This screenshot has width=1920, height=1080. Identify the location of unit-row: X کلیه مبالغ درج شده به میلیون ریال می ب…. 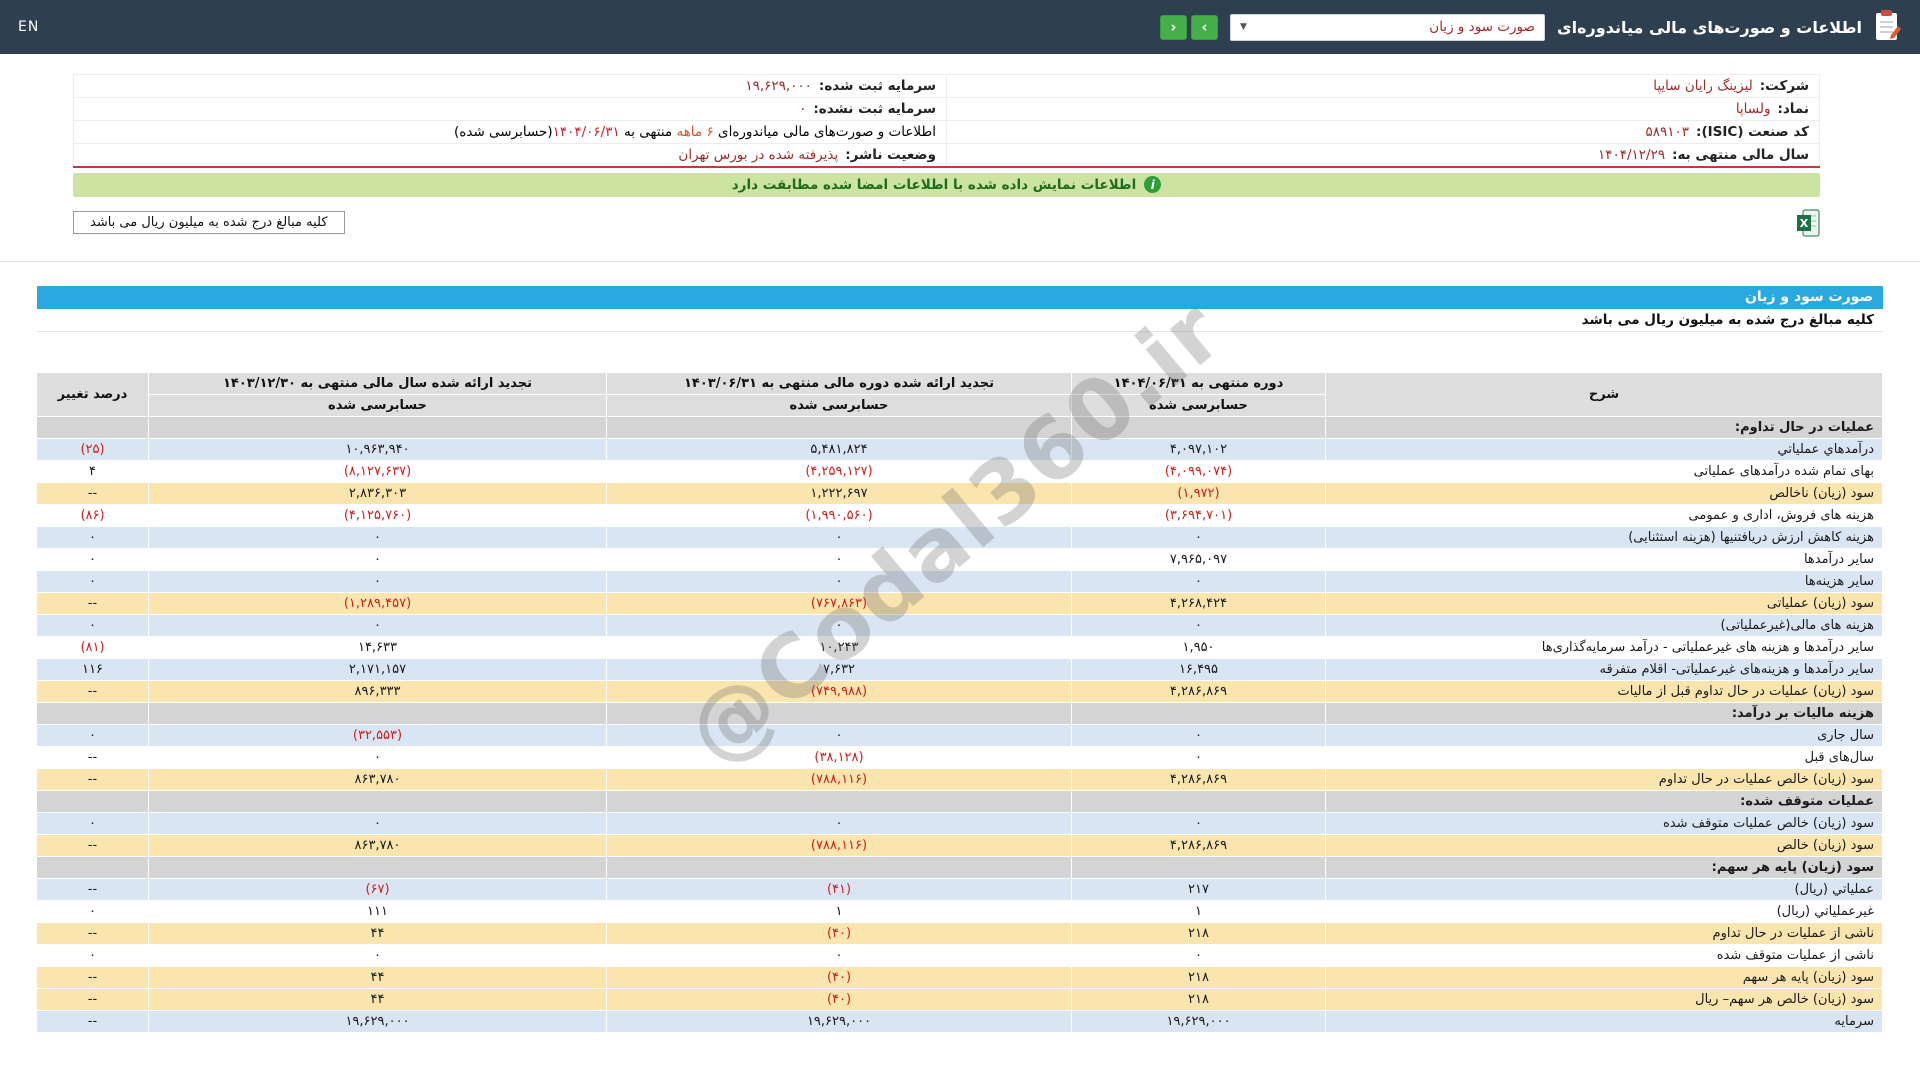
(946, 223).